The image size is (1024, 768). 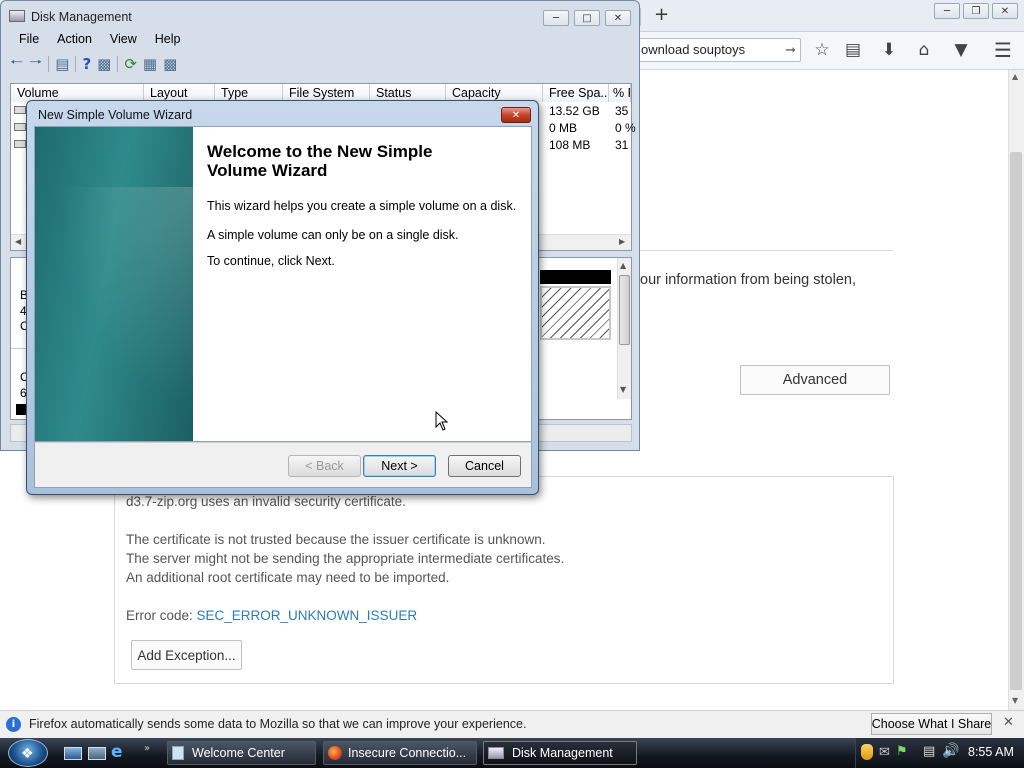 What do you see at coordinates (115, 115) in the screenshot?
I see `wizard-title: New Simple Volume Wizard` at bounding box center [115, 115].